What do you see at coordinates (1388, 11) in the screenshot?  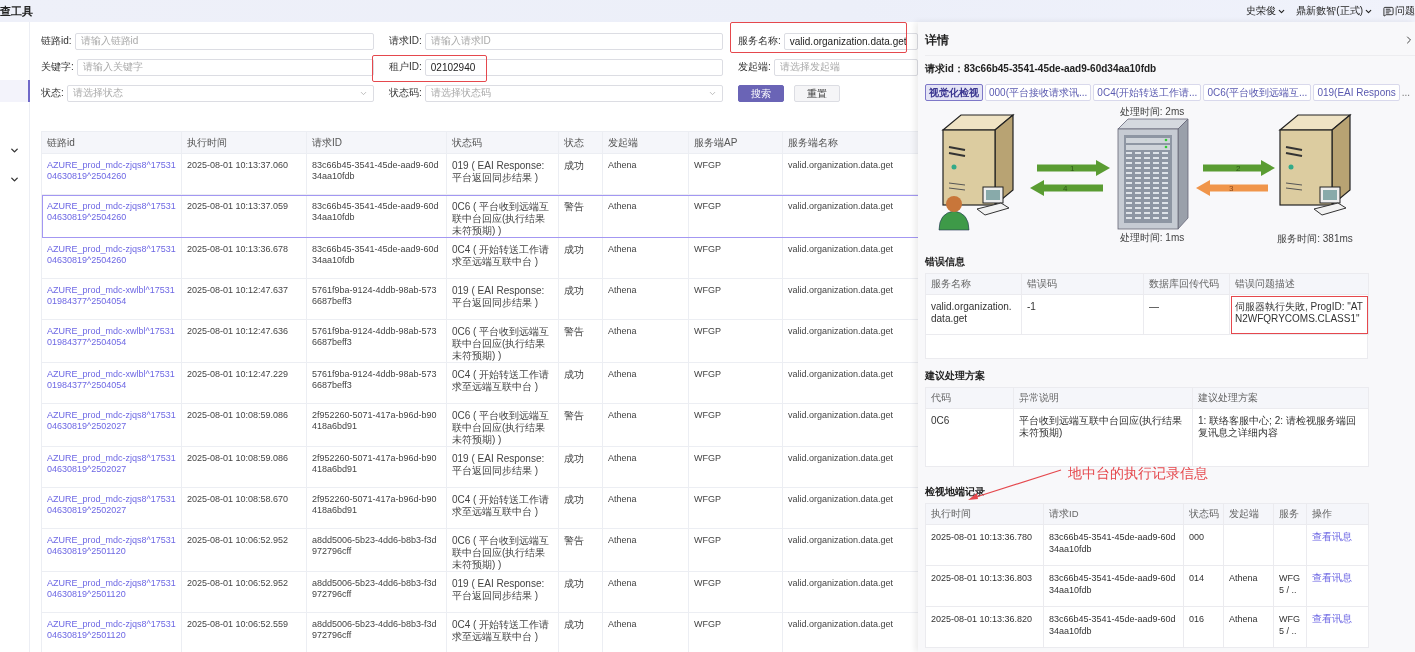 I see `message-icon` at bounding box center [1388, 11].